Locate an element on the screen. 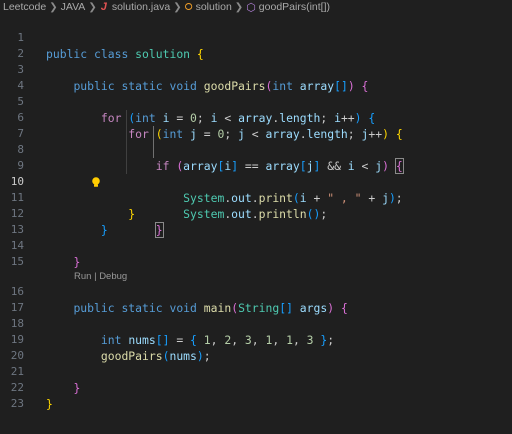  breadcrumb-method: goodPairs(int[]) is located at coordinates (294, 7).